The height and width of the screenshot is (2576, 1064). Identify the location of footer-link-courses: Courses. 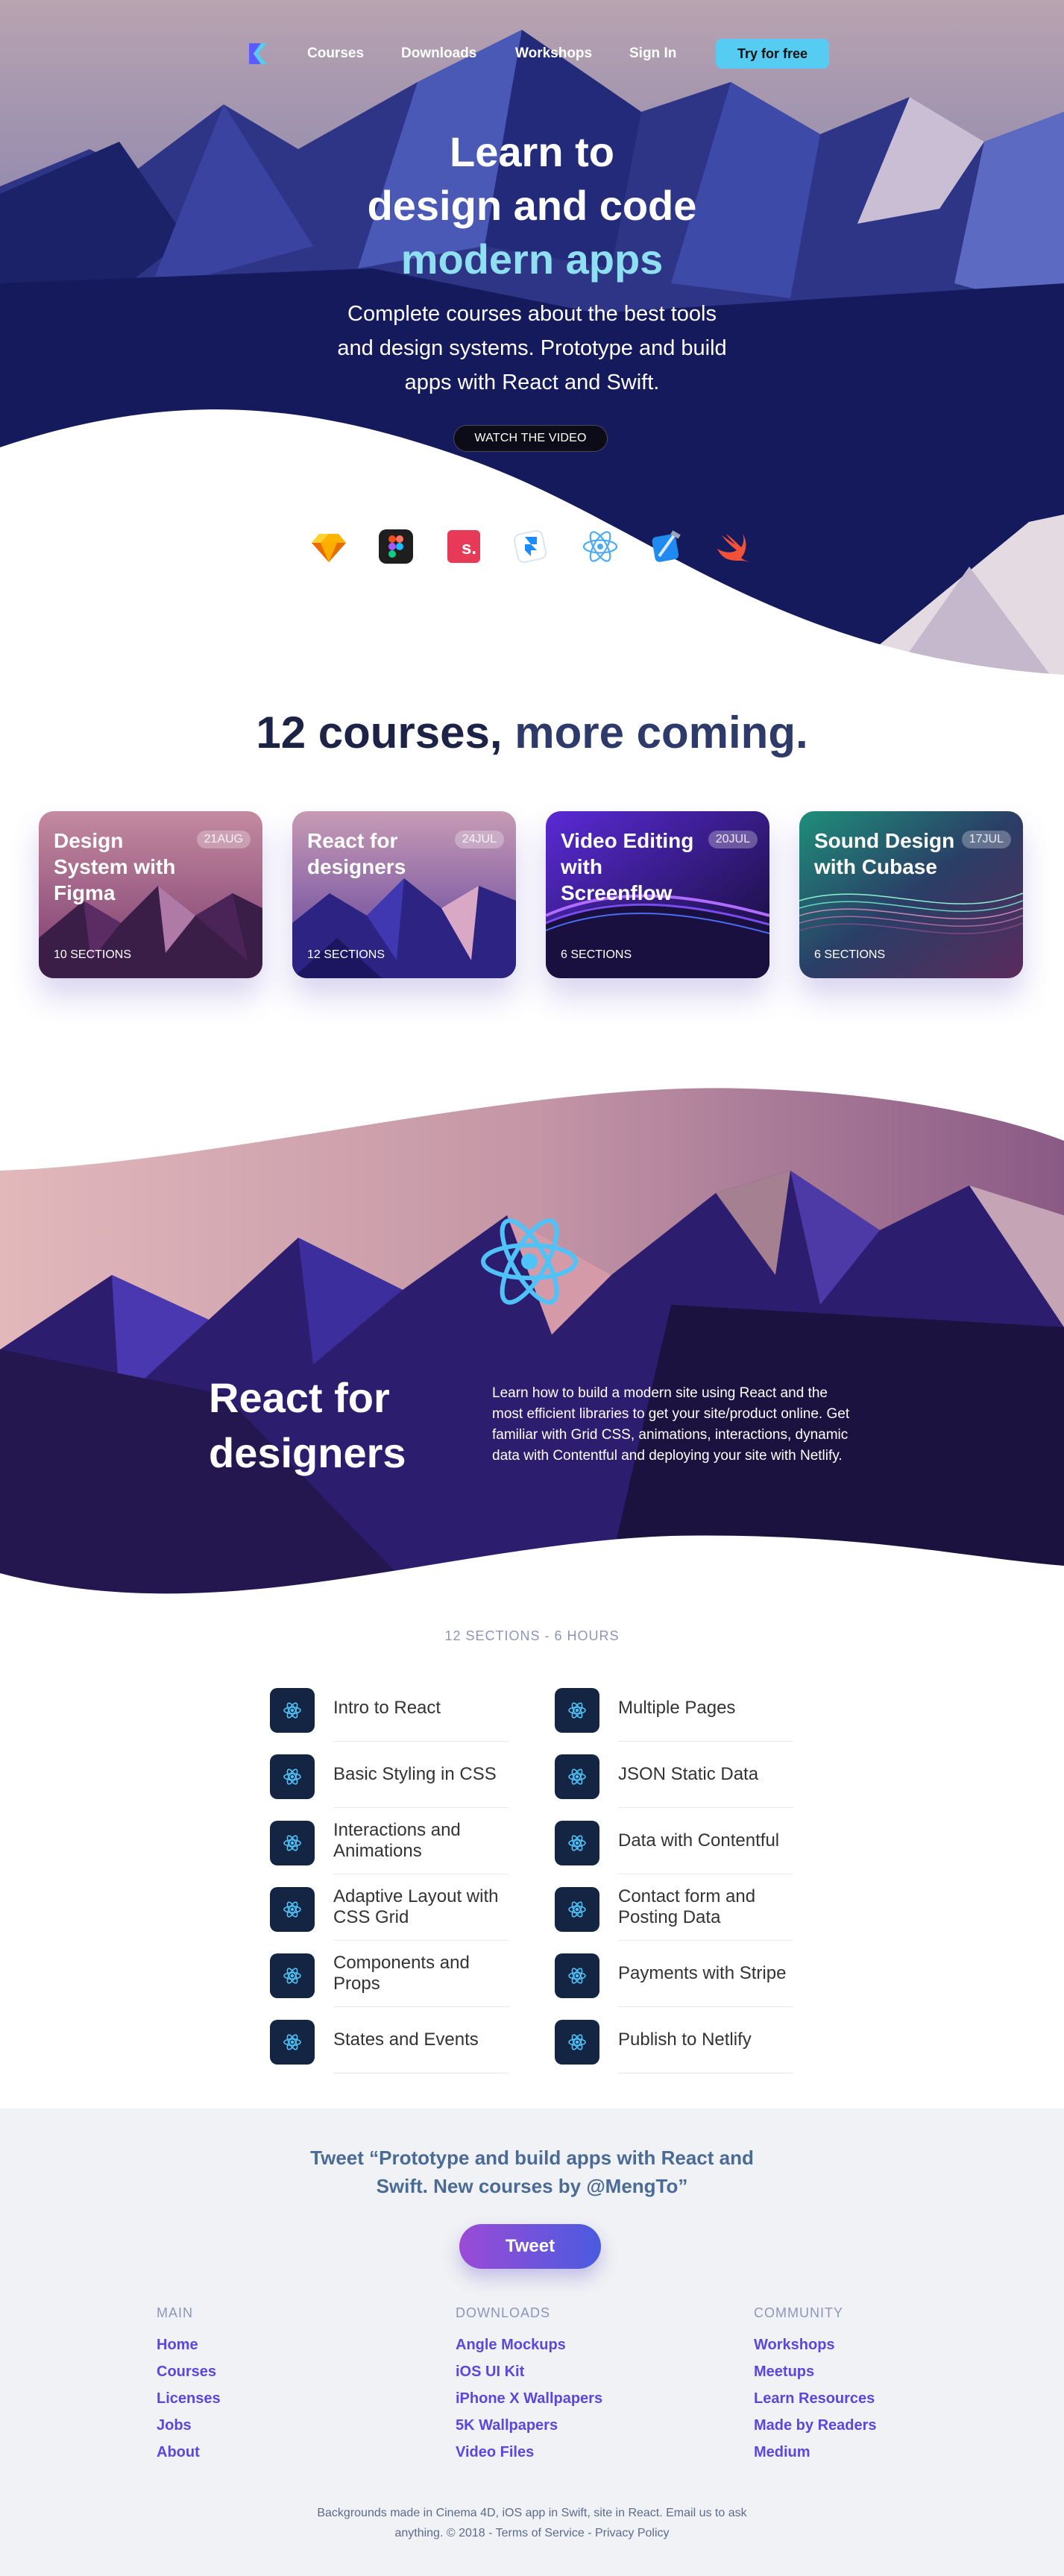
(254, 2371).